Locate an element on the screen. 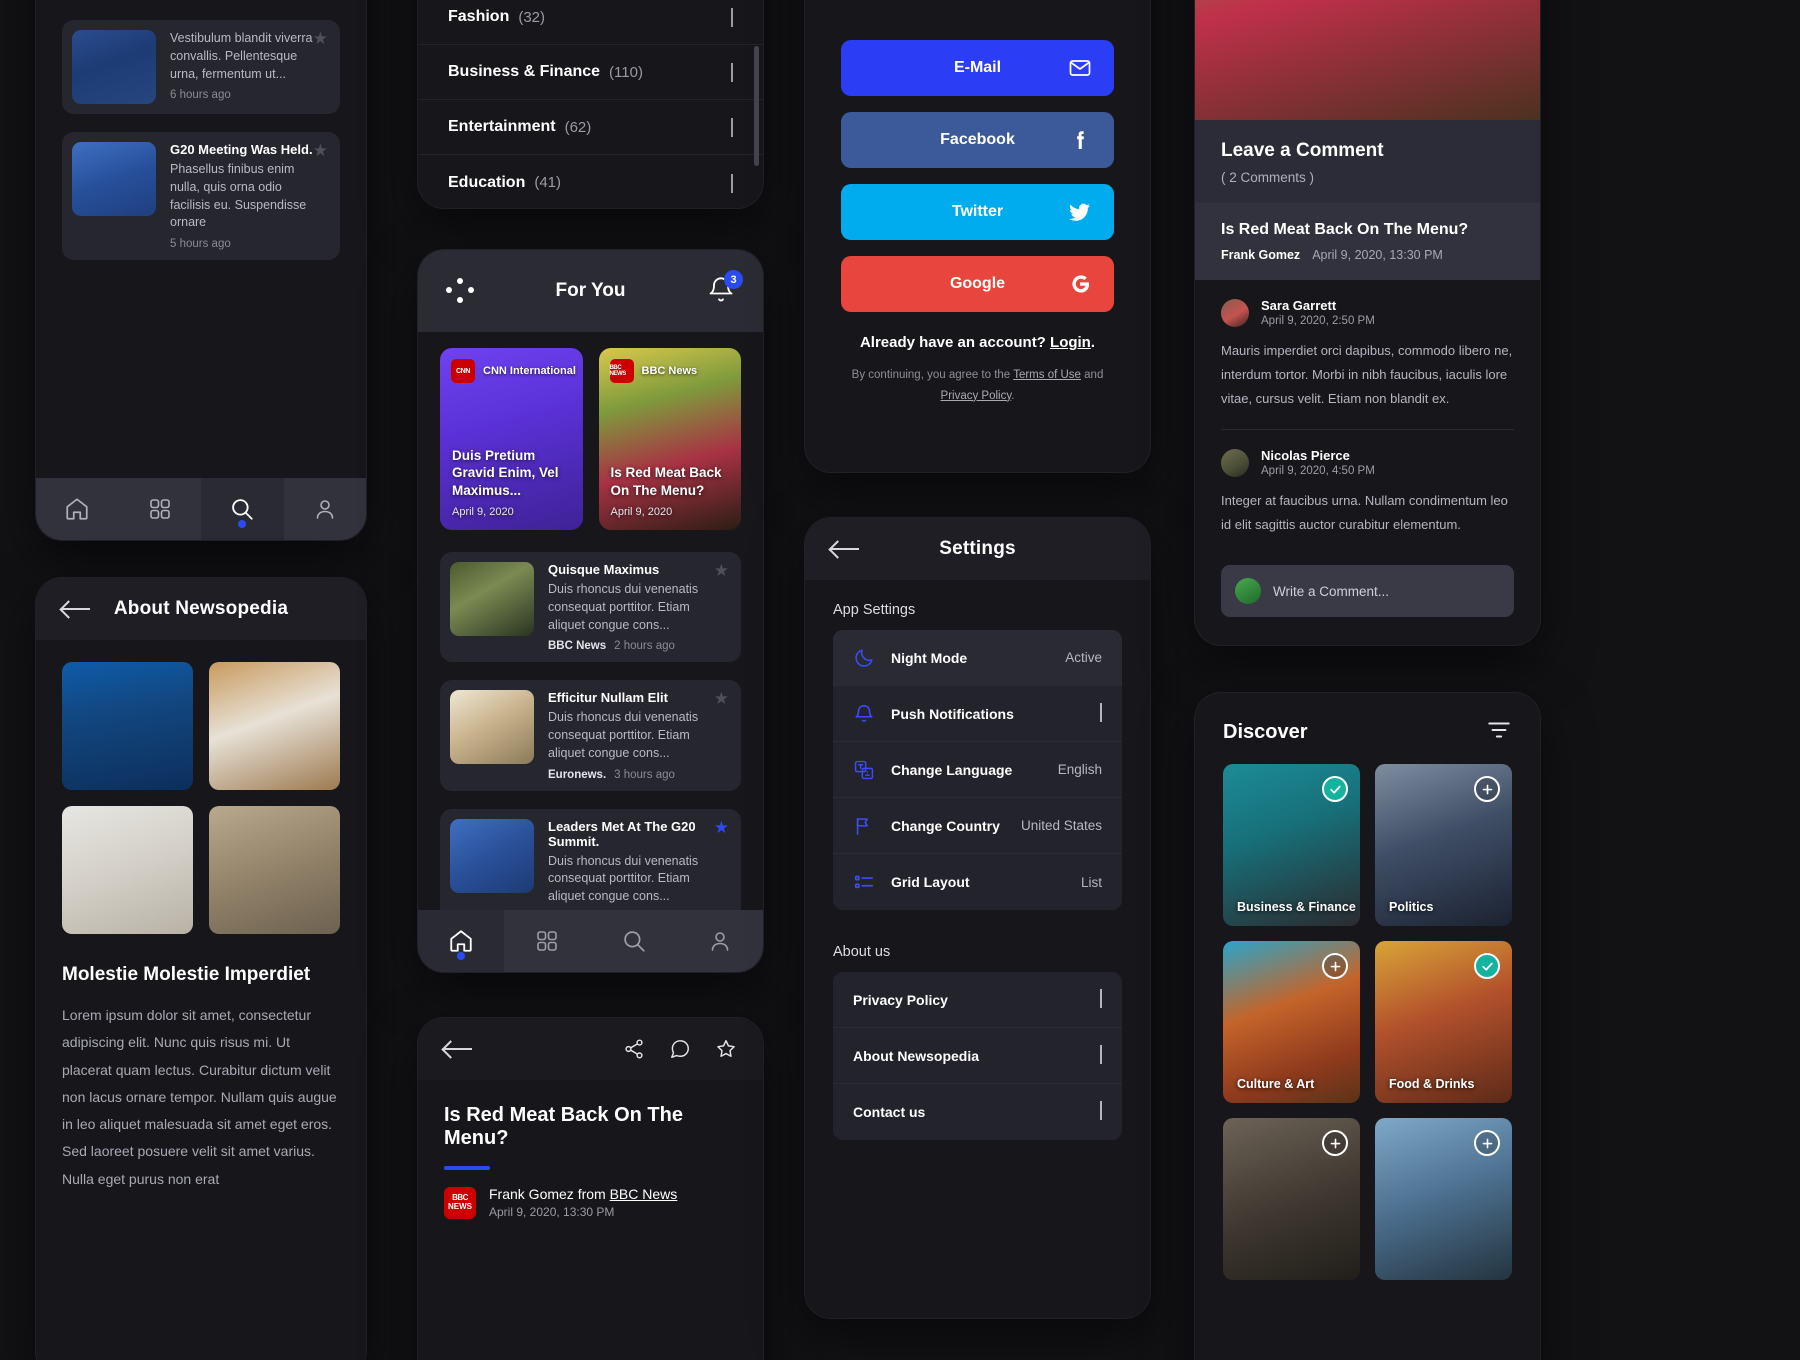  google-signup-button: Google is located at coordinates (977, 284).